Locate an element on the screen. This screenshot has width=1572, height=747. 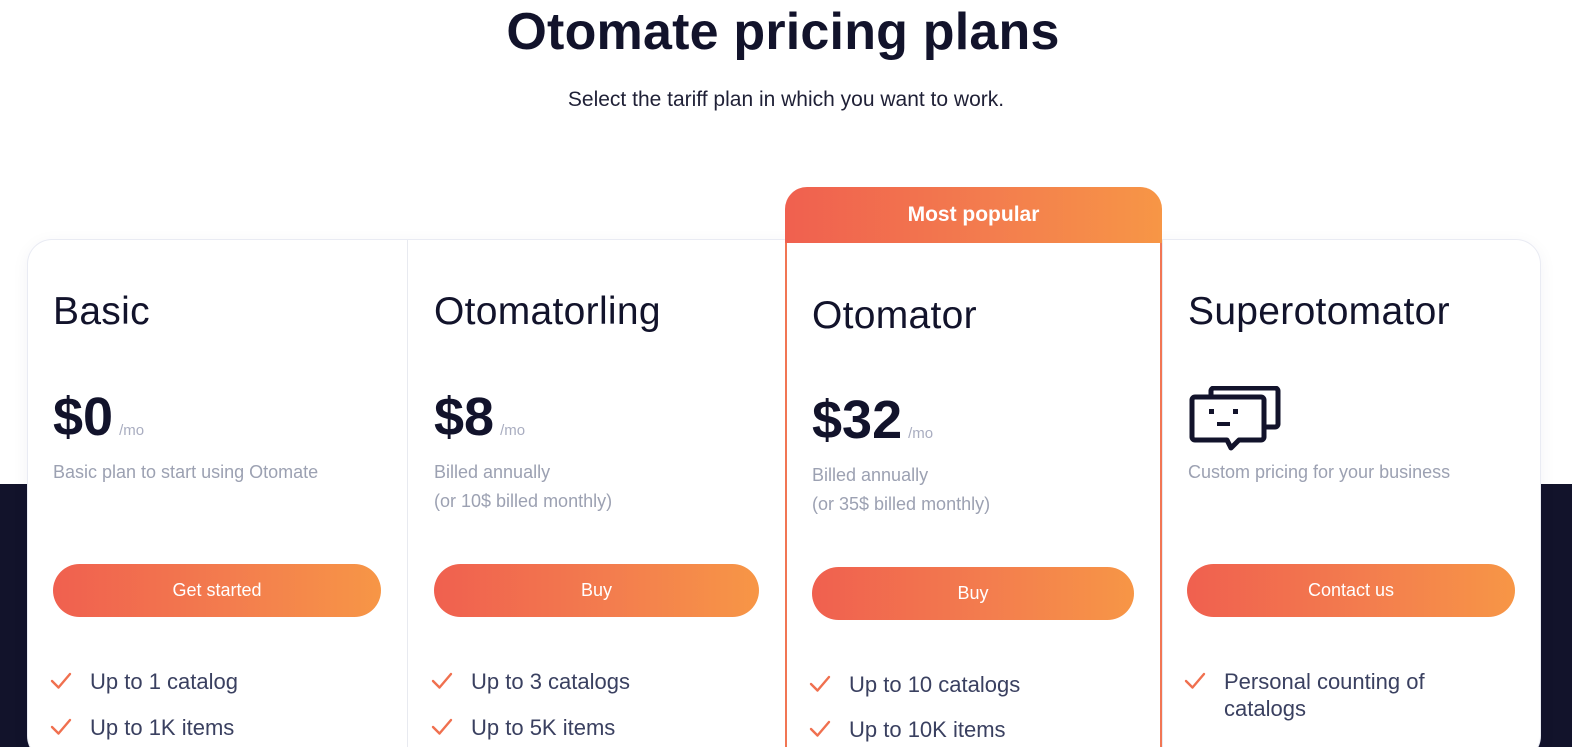
get-started-button: Get started is located at coordinates (217, 590).